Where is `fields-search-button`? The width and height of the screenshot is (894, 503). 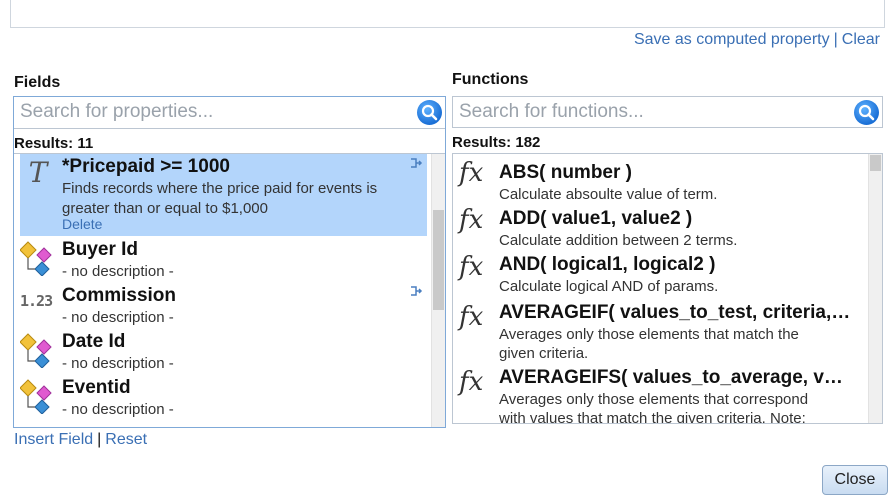 fields-search-button is located at coordinates (429, 112).